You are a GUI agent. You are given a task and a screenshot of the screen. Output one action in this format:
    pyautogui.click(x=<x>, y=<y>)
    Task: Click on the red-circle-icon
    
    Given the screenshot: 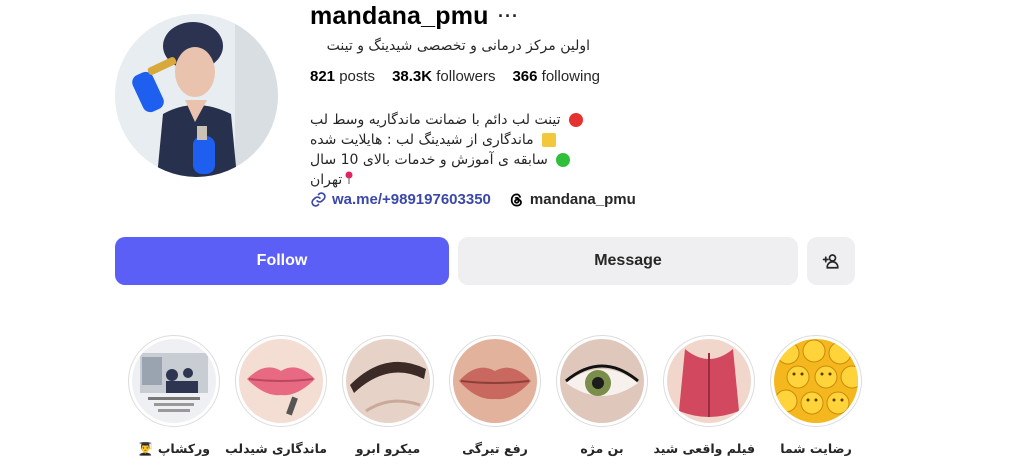 What is the action you would take?
    pyautogui.click(x=575, y=120)
    